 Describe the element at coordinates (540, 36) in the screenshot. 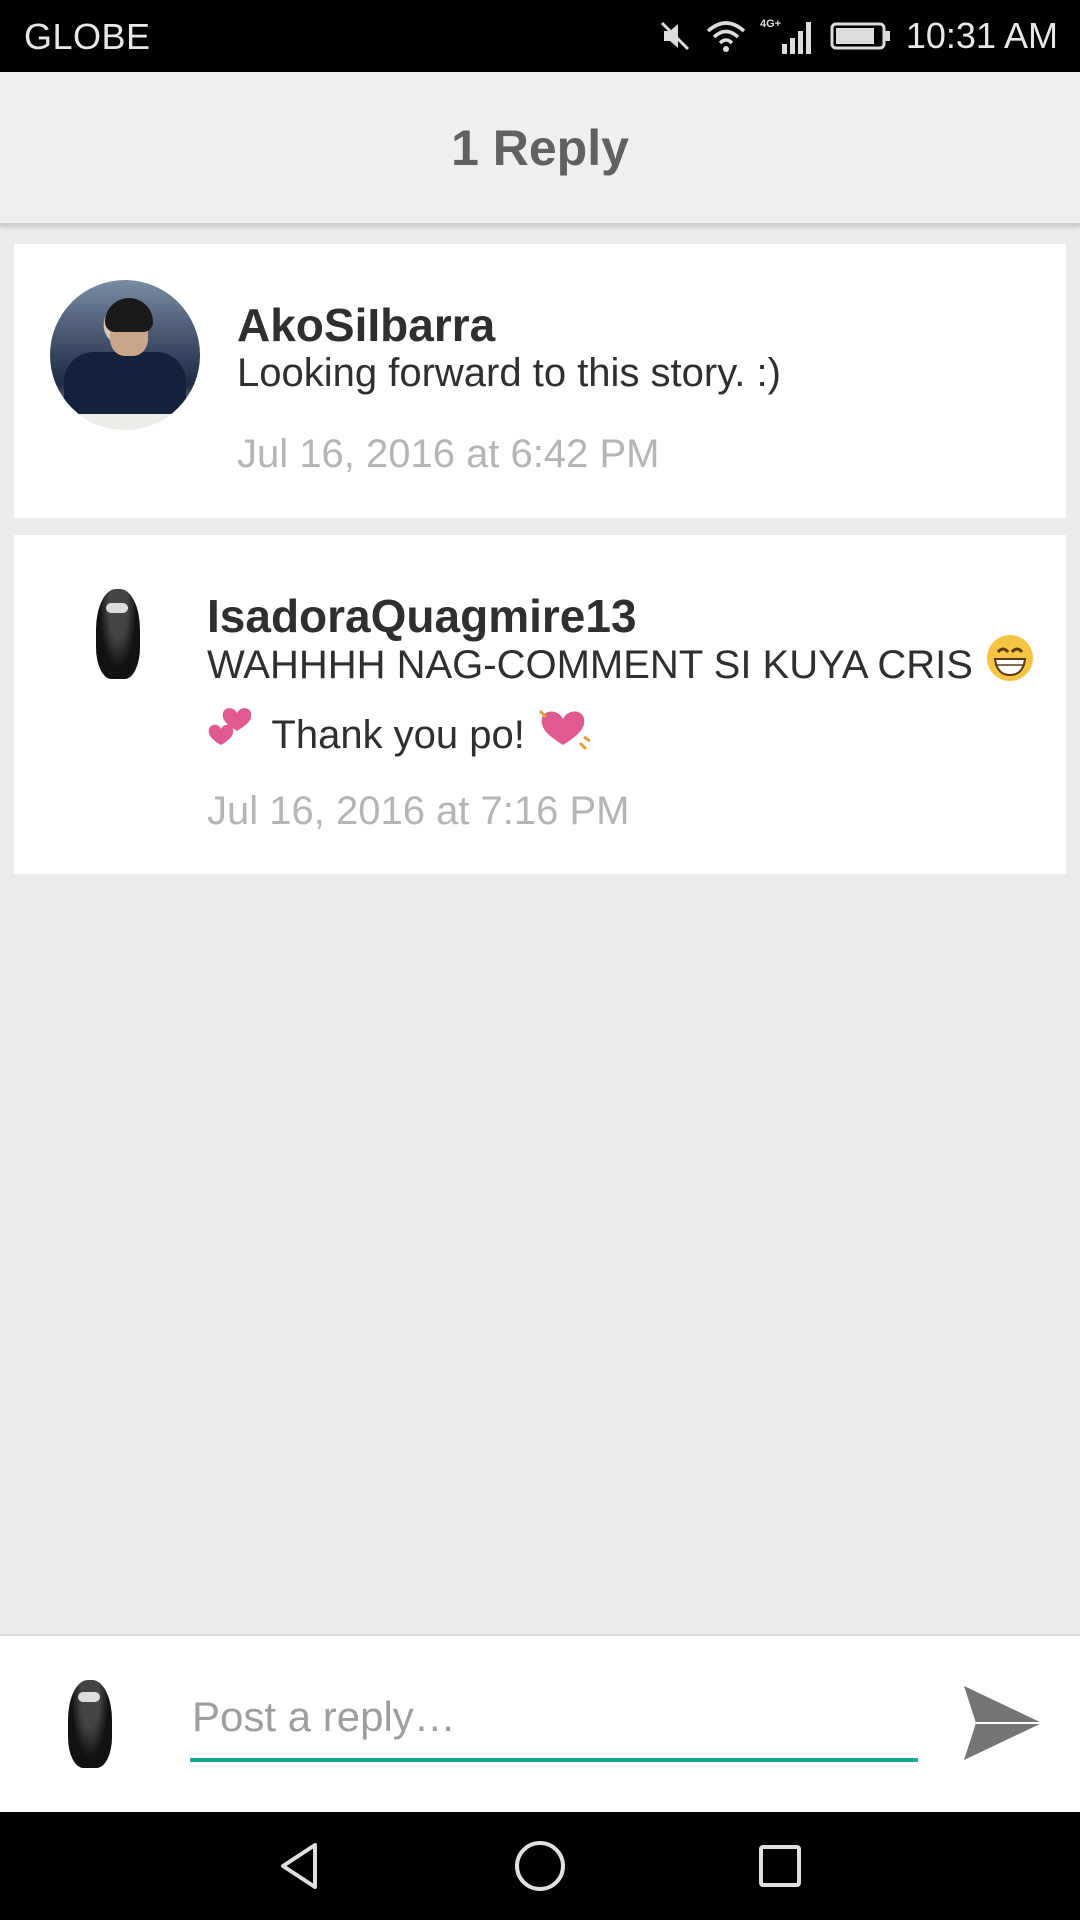

I see `status-bar: GLOBE 4G+ 10:31 AM` at that location.